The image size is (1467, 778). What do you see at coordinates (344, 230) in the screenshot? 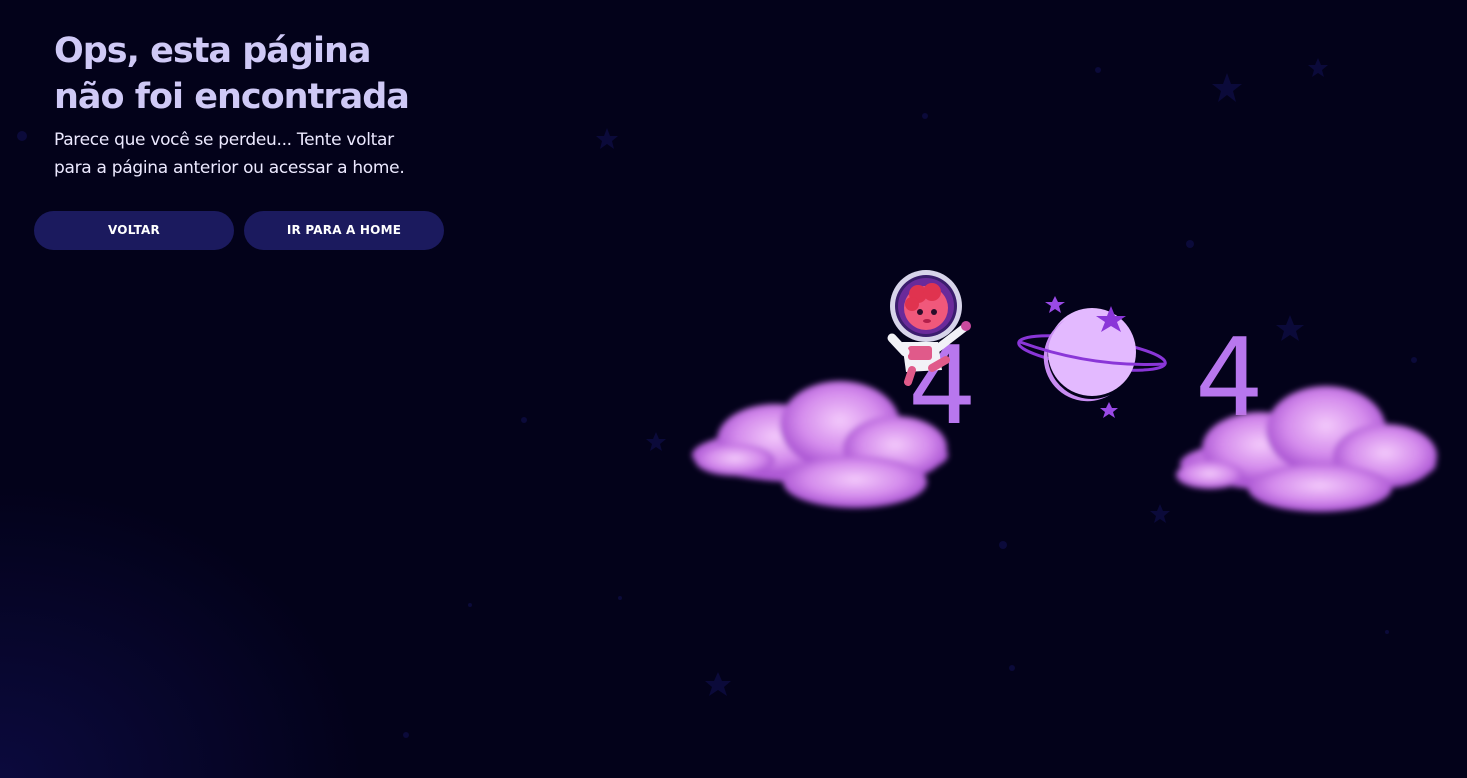
I see `home-button: IR PARA A HOME` at bounding box center [344, 230].